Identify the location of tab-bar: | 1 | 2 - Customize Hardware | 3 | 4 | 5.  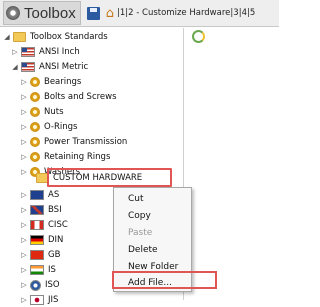
(186, 13).